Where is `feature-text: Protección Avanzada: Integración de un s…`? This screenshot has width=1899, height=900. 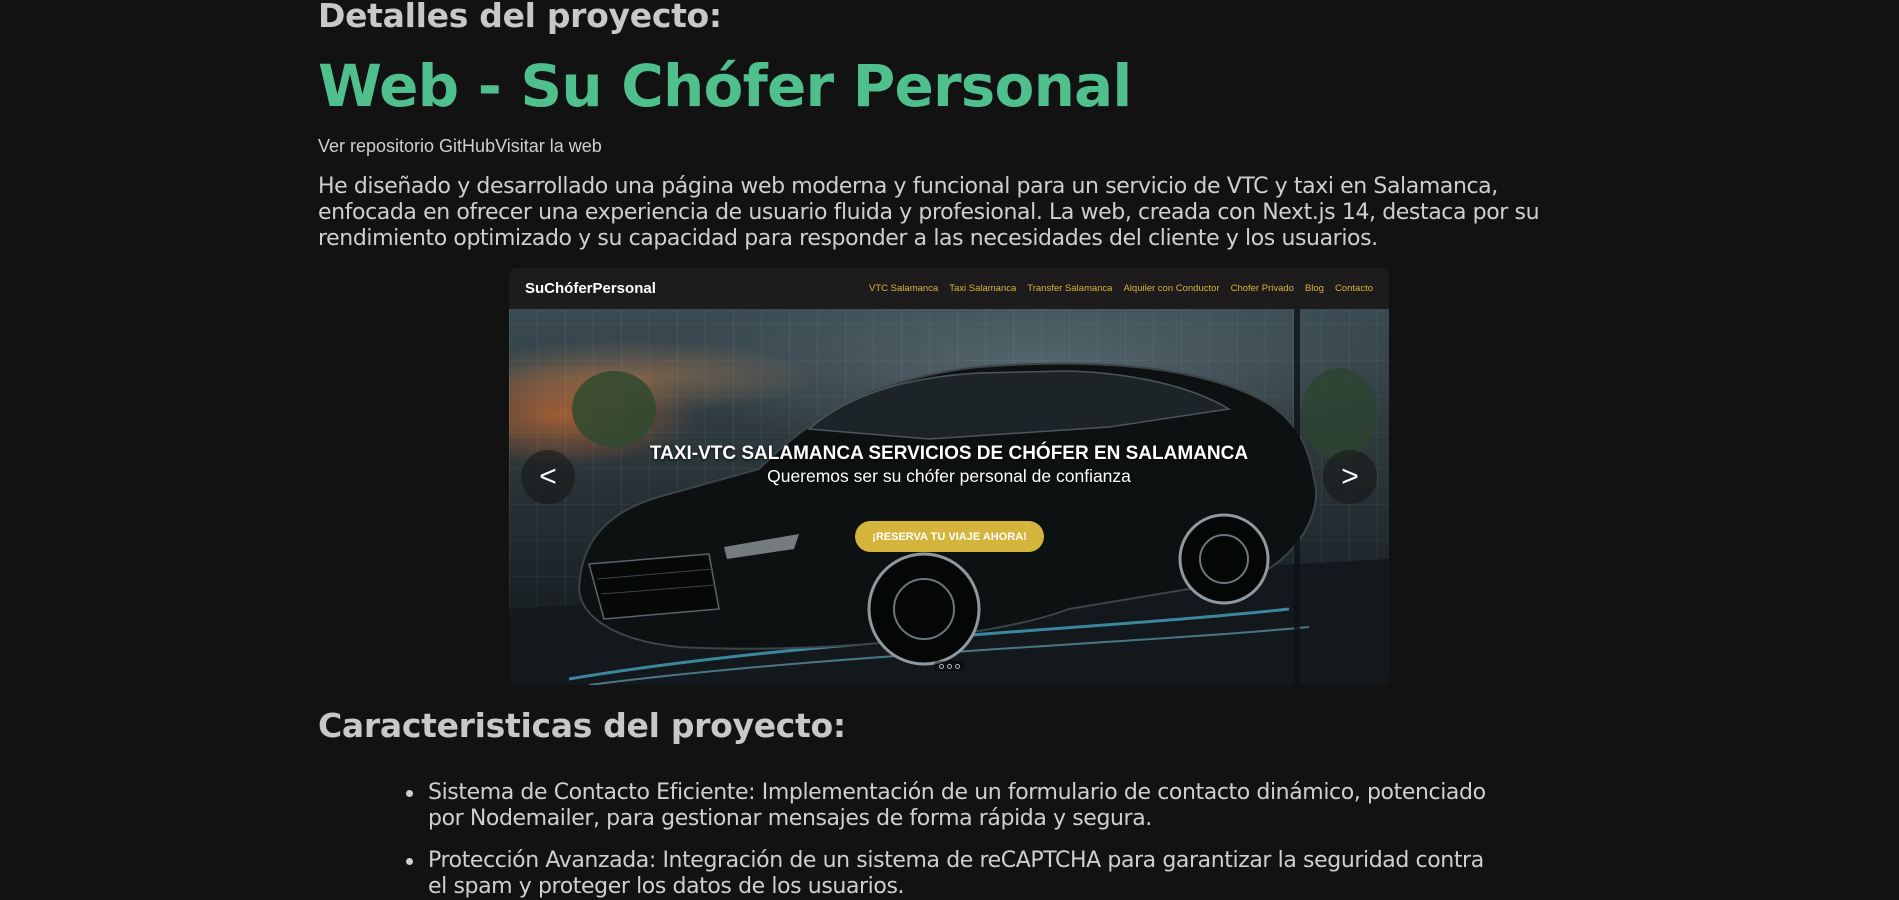 feature-text: Protección Avanzada: Integración de un s… is located at coordinates (956, 873).